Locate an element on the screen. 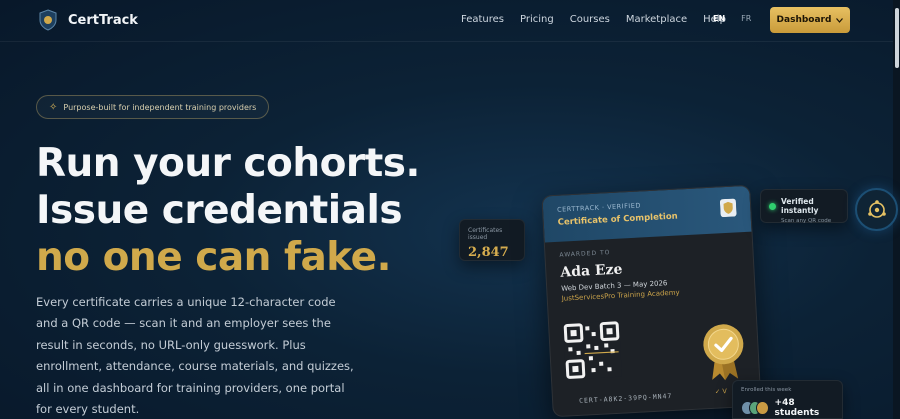  chevron-down-icon is located at coordinates (840, 20).